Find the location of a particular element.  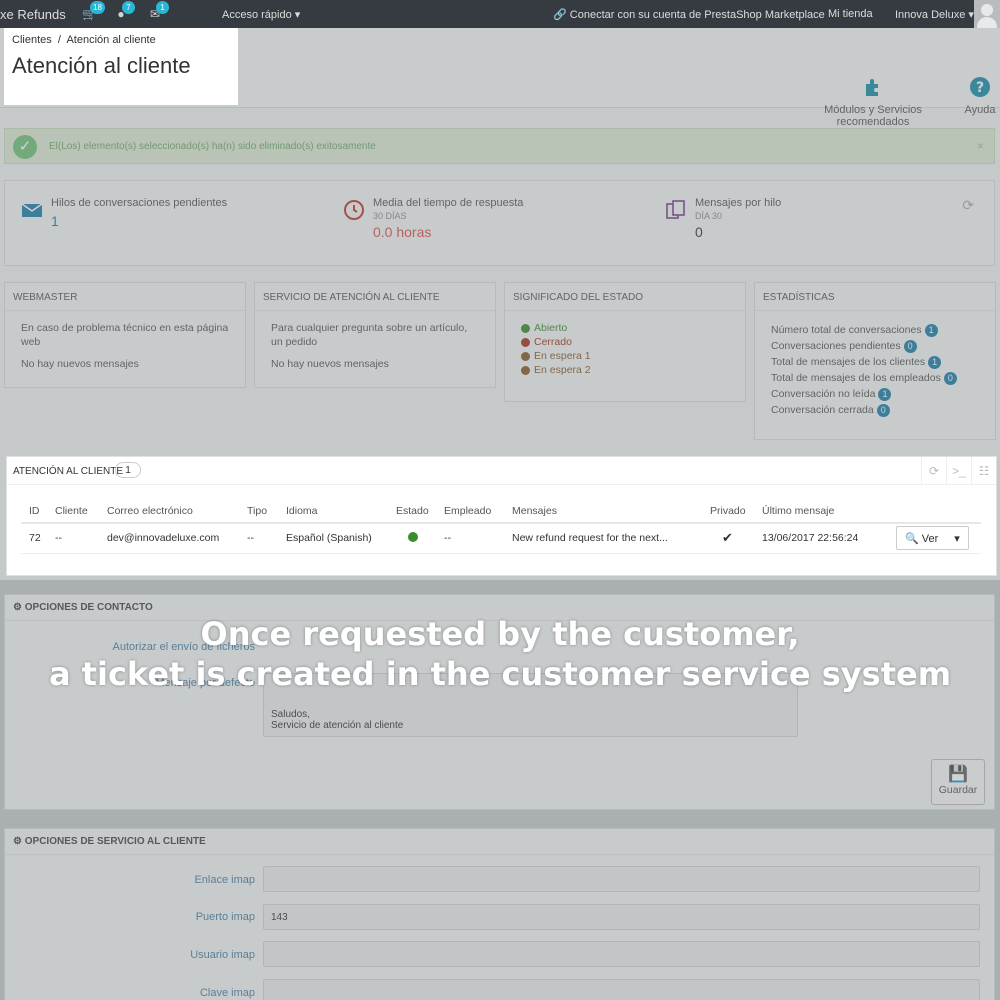

my-store-link: Mi tienda is located at coordinates (850, 14).